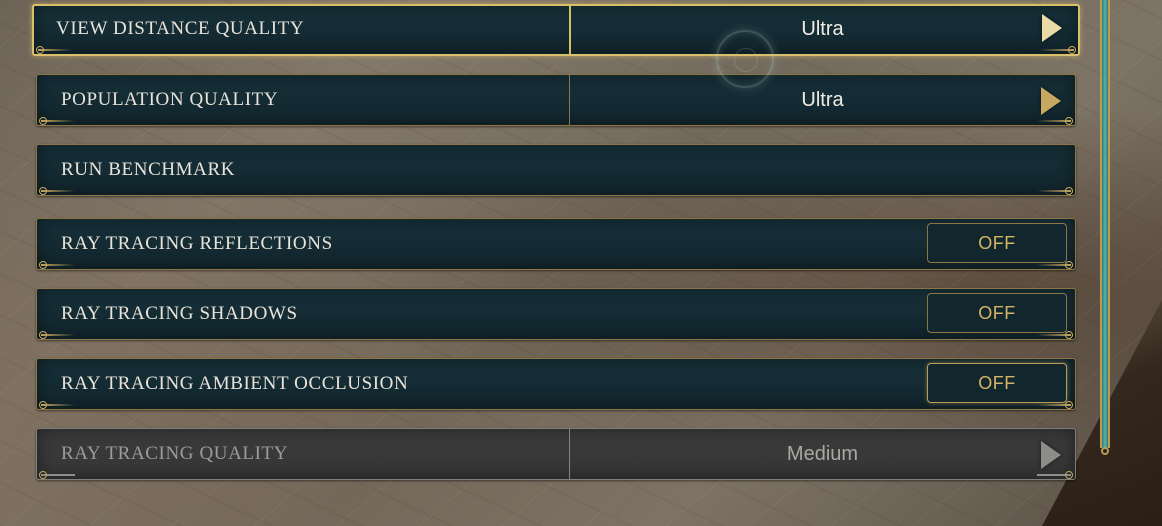  Describe the element at coordinates (556, 30) in the screenshot. I see `setting-row-view-distance-quality: VIEW DISTANCE QUALITY Ultra` at that location.